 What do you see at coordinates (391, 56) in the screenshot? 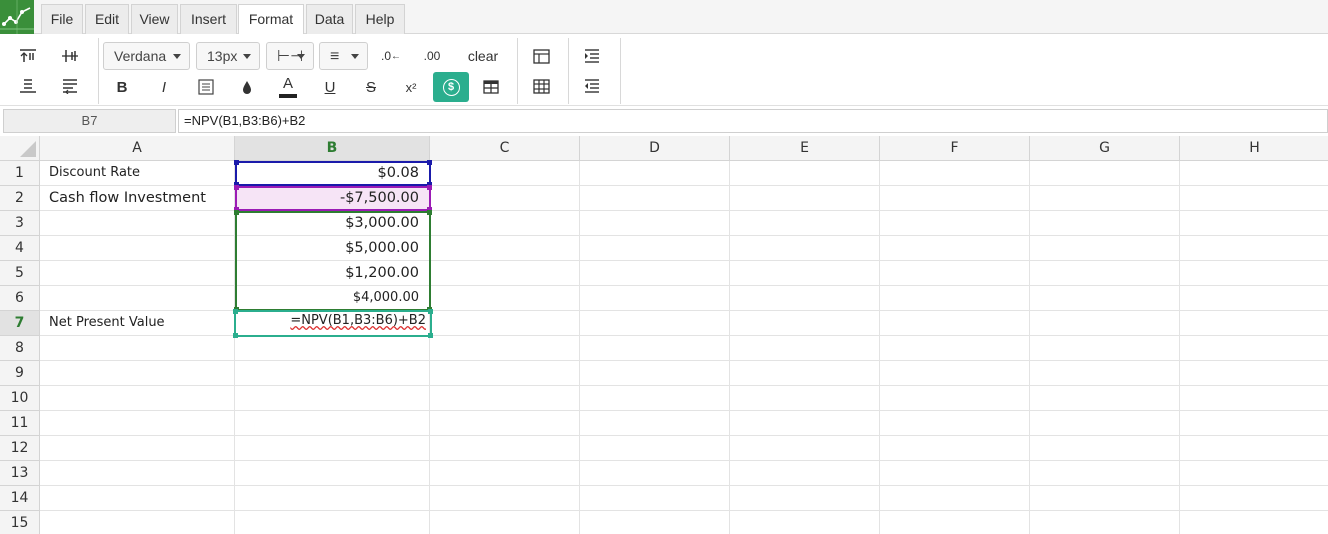
I see `decrease-decimal-button: .0 ←` at bounding box center [391, 56].